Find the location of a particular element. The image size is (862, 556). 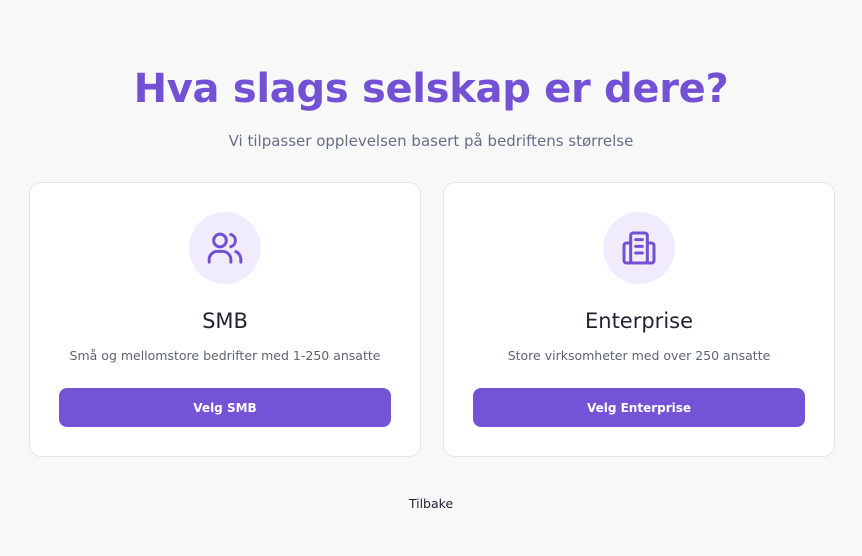

option-title: SMB is located at coordinates (225, 321).